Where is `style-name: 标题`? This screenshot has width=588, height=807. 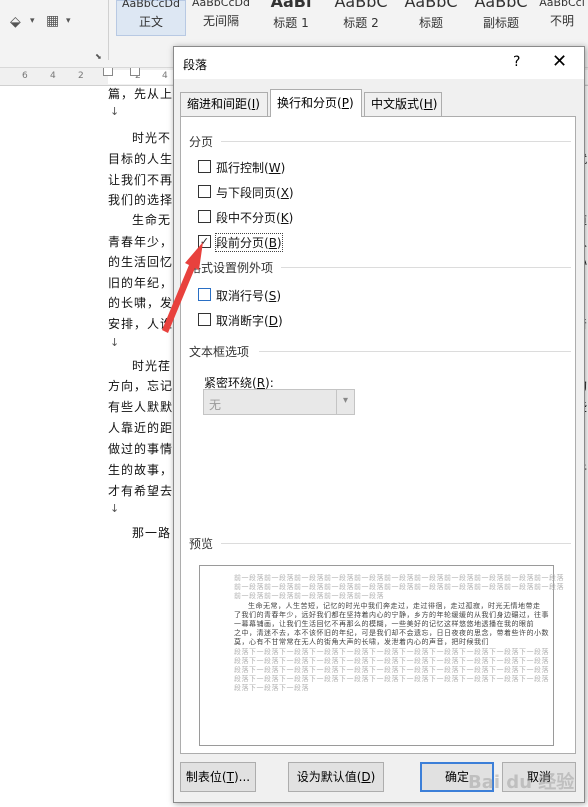 style-name: 标题 is located at coordinates (430, 23).